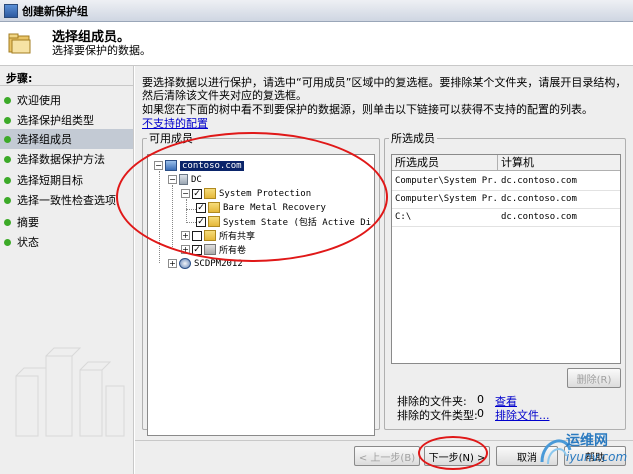 This screenshot has width=633, height=474. I want to click on folder-icon, so click(19, 43).